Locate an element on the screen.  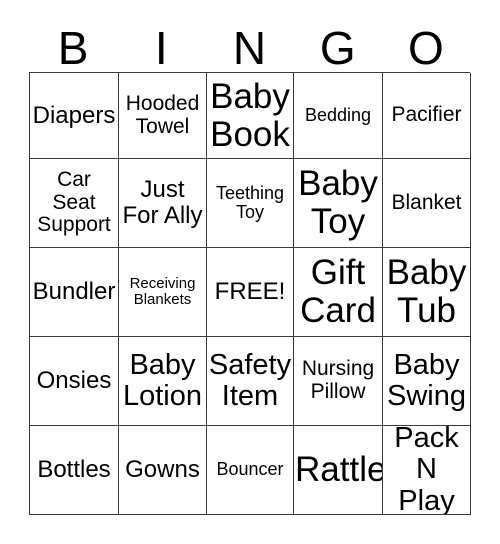
bingo-cell-b1: Diapers is located at coordinates (74, 116).